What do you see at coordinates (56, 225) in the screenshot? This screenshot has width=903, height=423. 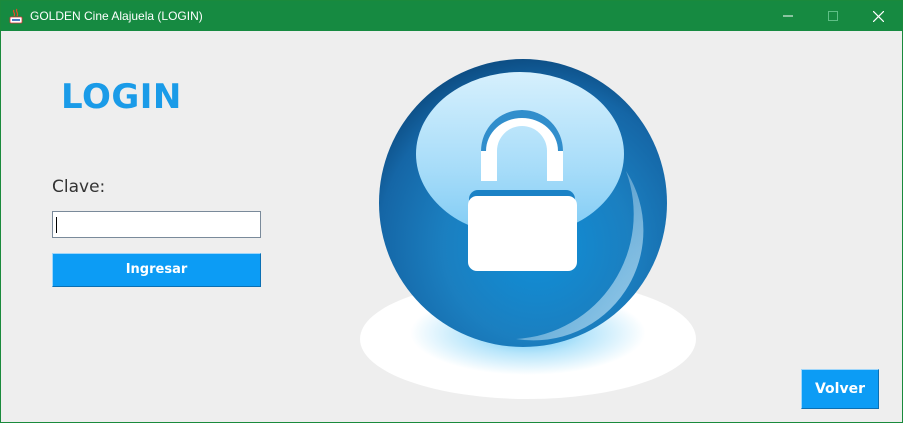 I see `text-caret` at bounding box center [56, 225].